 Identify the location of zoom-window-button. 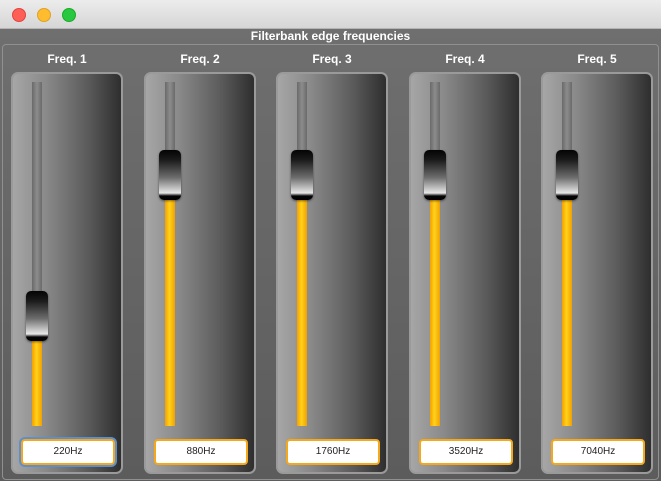
(69, 15).